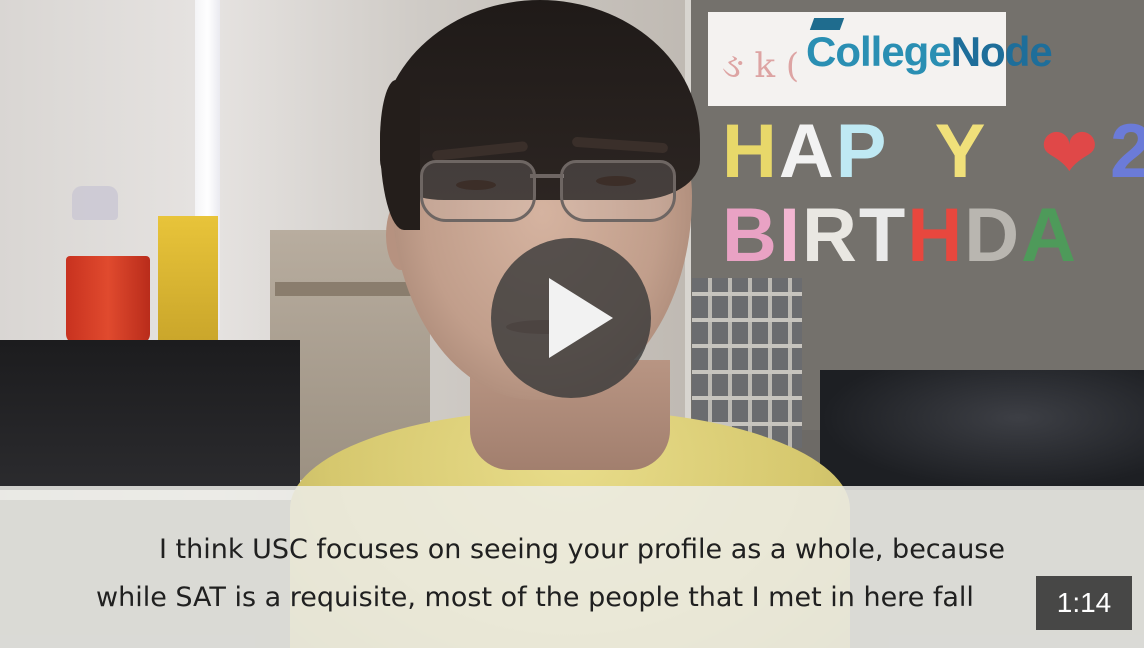 This screenshot has height=648, width=1144. What do you see at coordinates (879, 51) in the screenshot?
I see `logo-text-main: College` at bounding box center [879, 51].